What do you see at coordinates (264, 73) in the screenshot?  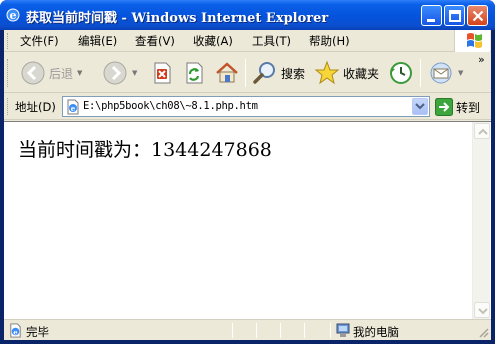 I see `search-icon` at bounding box center [264, 73].